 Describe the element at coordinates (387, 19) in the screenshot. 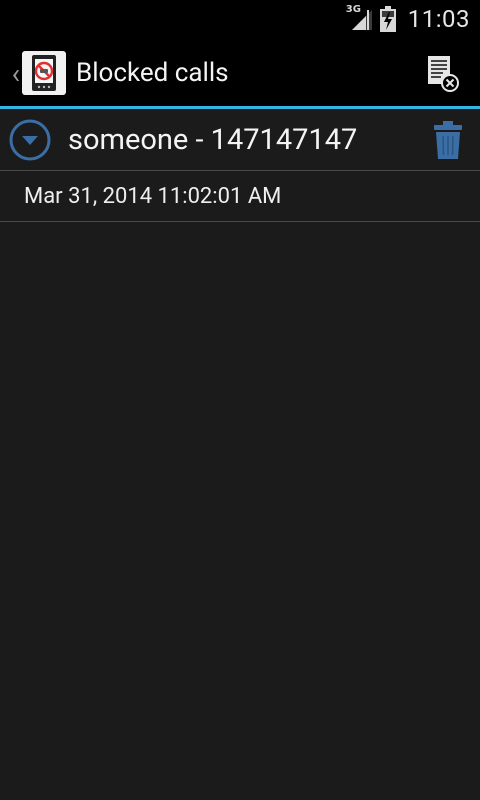

I see `battery-charging-icon` at that location.